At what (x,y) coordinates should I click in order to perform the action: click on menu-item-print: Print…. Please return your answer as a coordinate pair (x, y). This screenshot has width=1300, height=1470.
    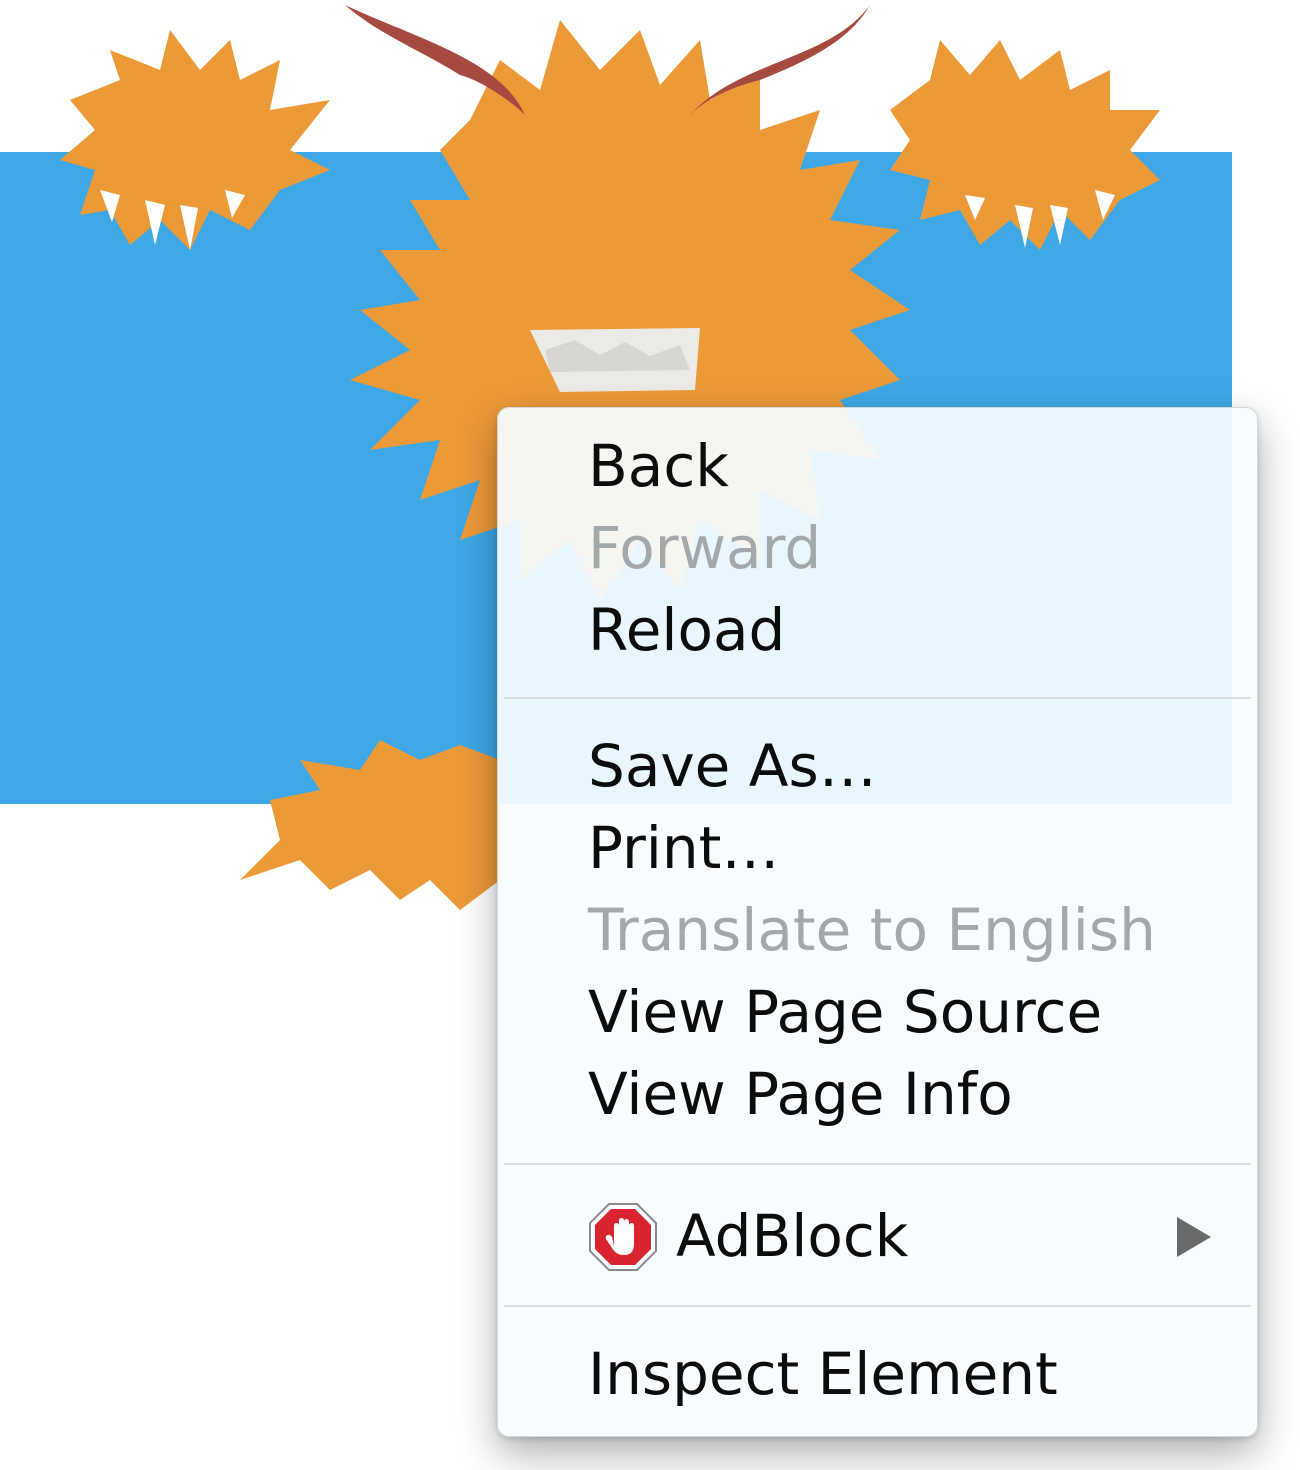
    Looking at the image, I should click on (877, 848).